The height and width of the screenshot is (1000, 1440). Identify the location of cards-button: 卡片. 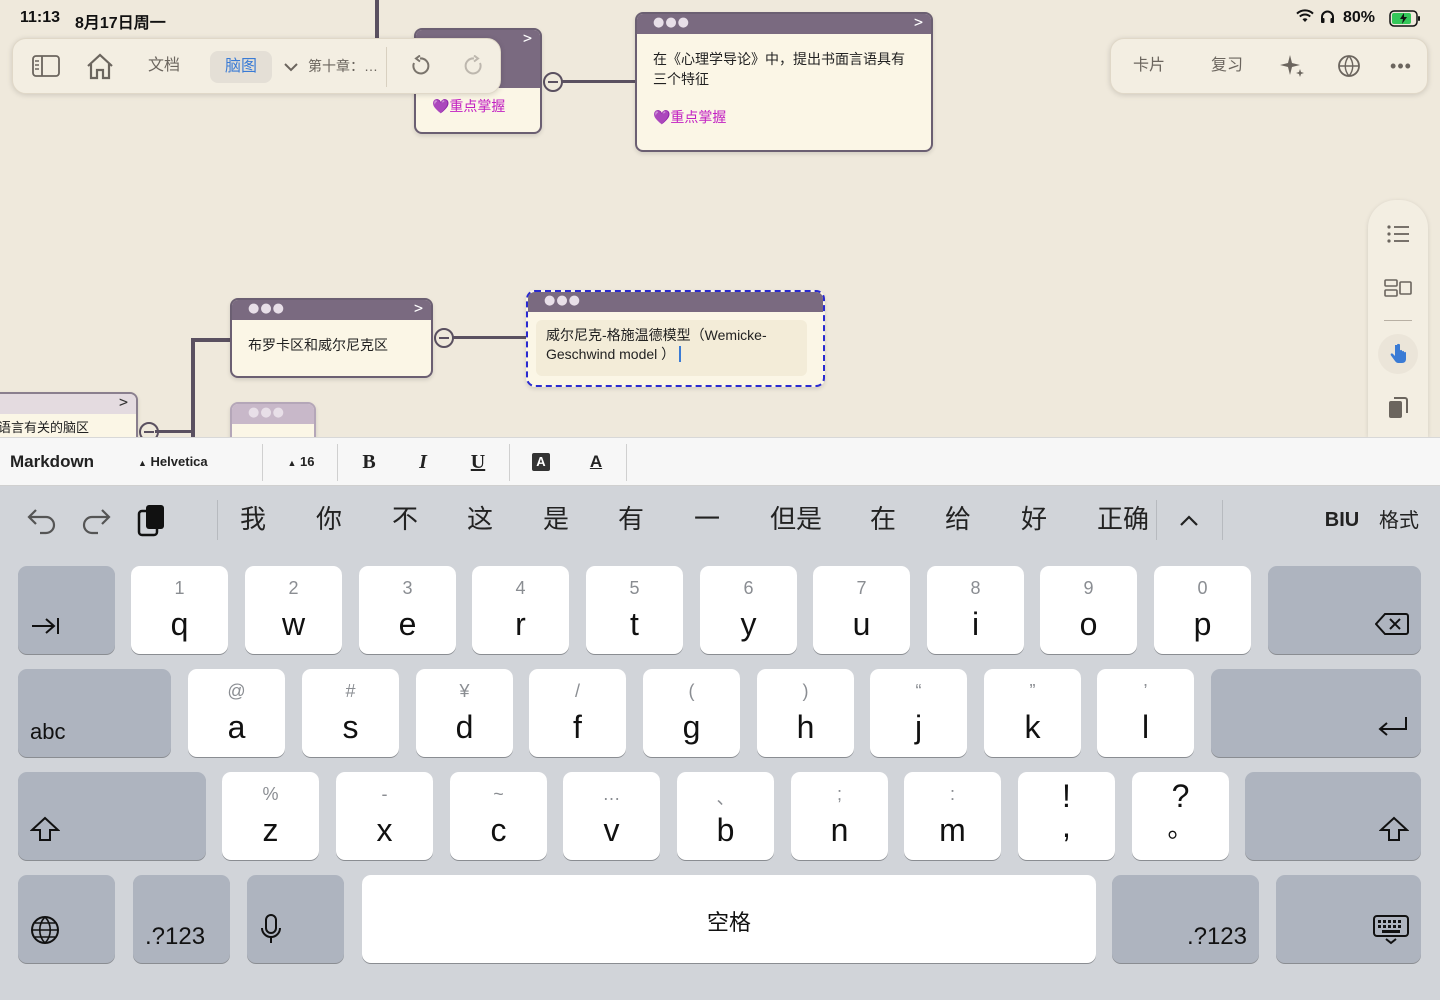
(1149, 66).